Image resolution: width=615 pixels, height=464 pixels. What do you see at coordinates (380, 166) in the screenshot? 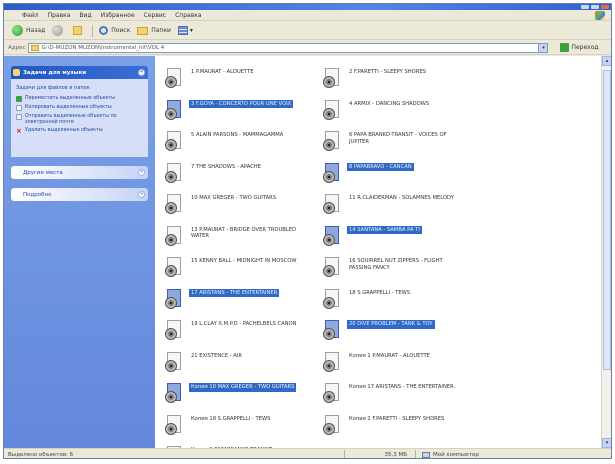
I see `file-name: 8 PAPABRAVO - CANCAN` at bounding box center [380, 166].